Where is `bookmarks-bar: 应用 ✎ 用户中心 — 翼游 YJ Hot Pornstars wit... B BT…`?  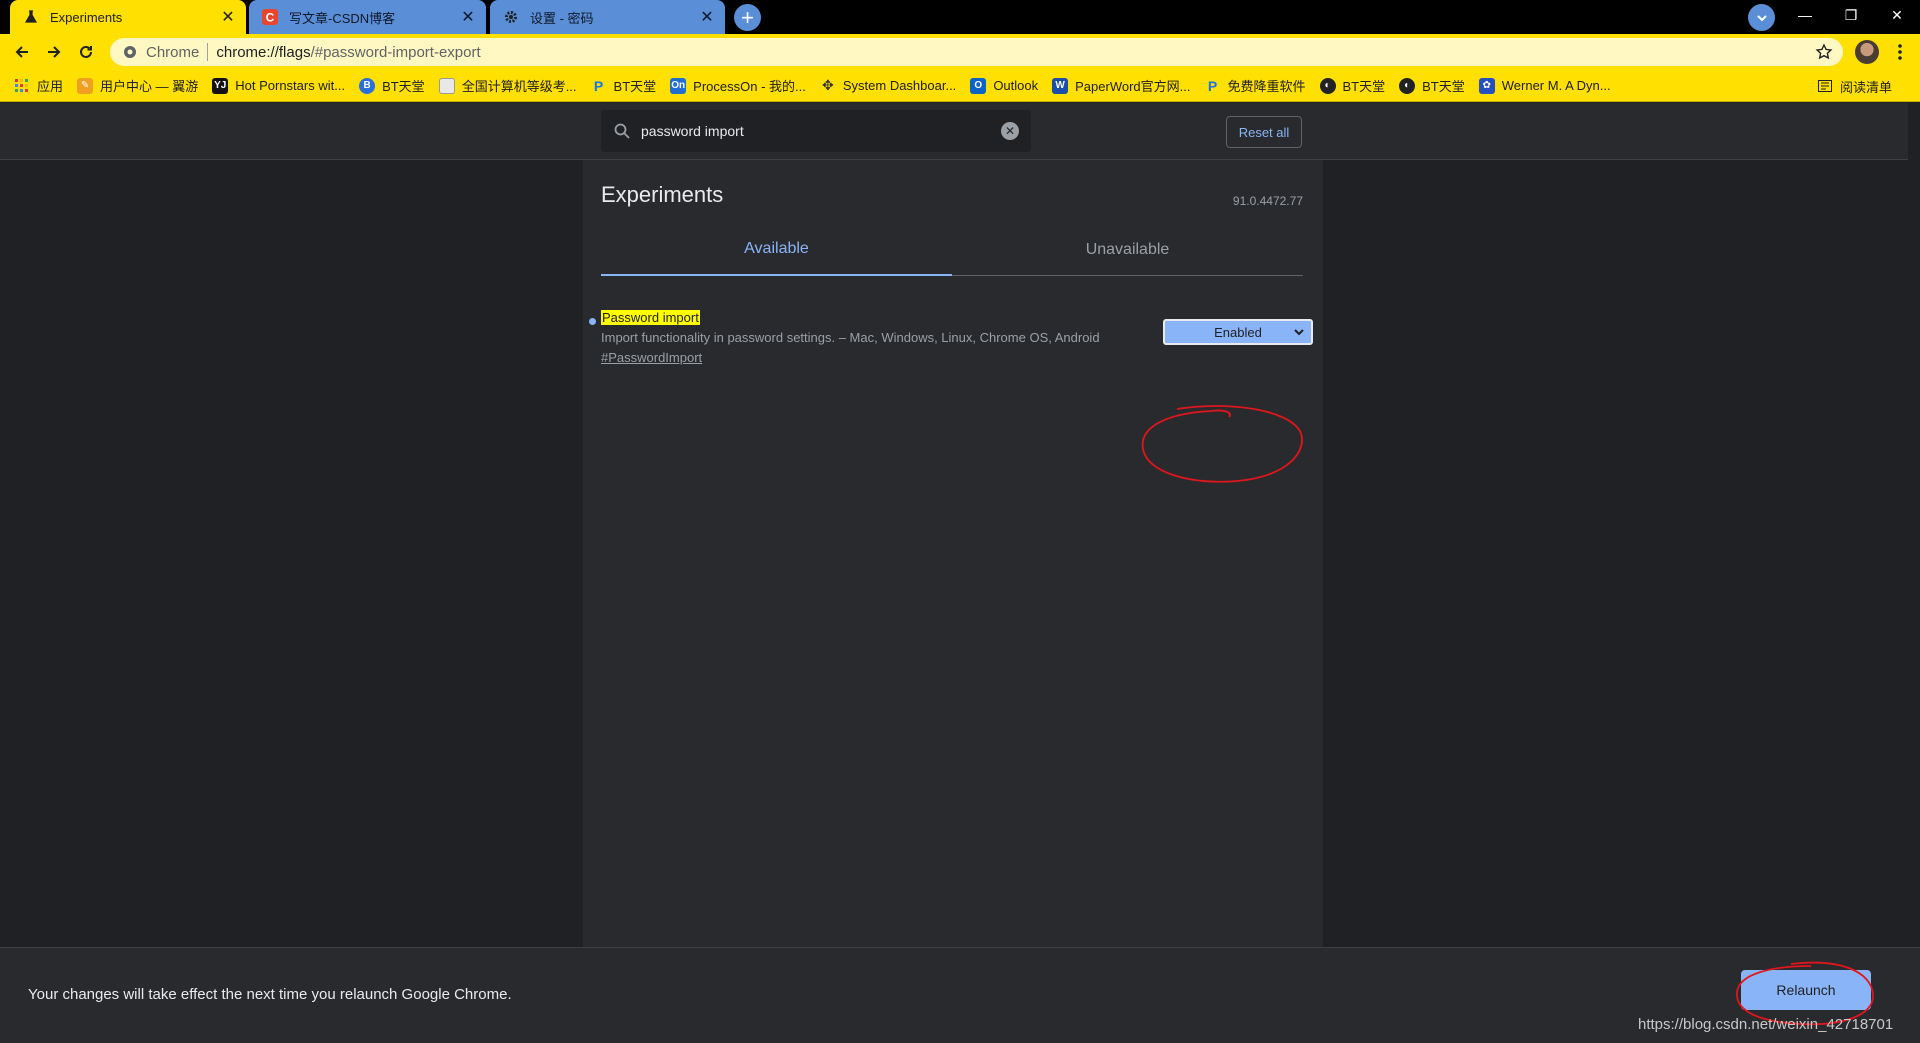
bookmarks-bar: 应用 ✎ 用户中心 — 翼游 YJ Hot Pornstars wit... B BT… is located at coordinates (960, 86).